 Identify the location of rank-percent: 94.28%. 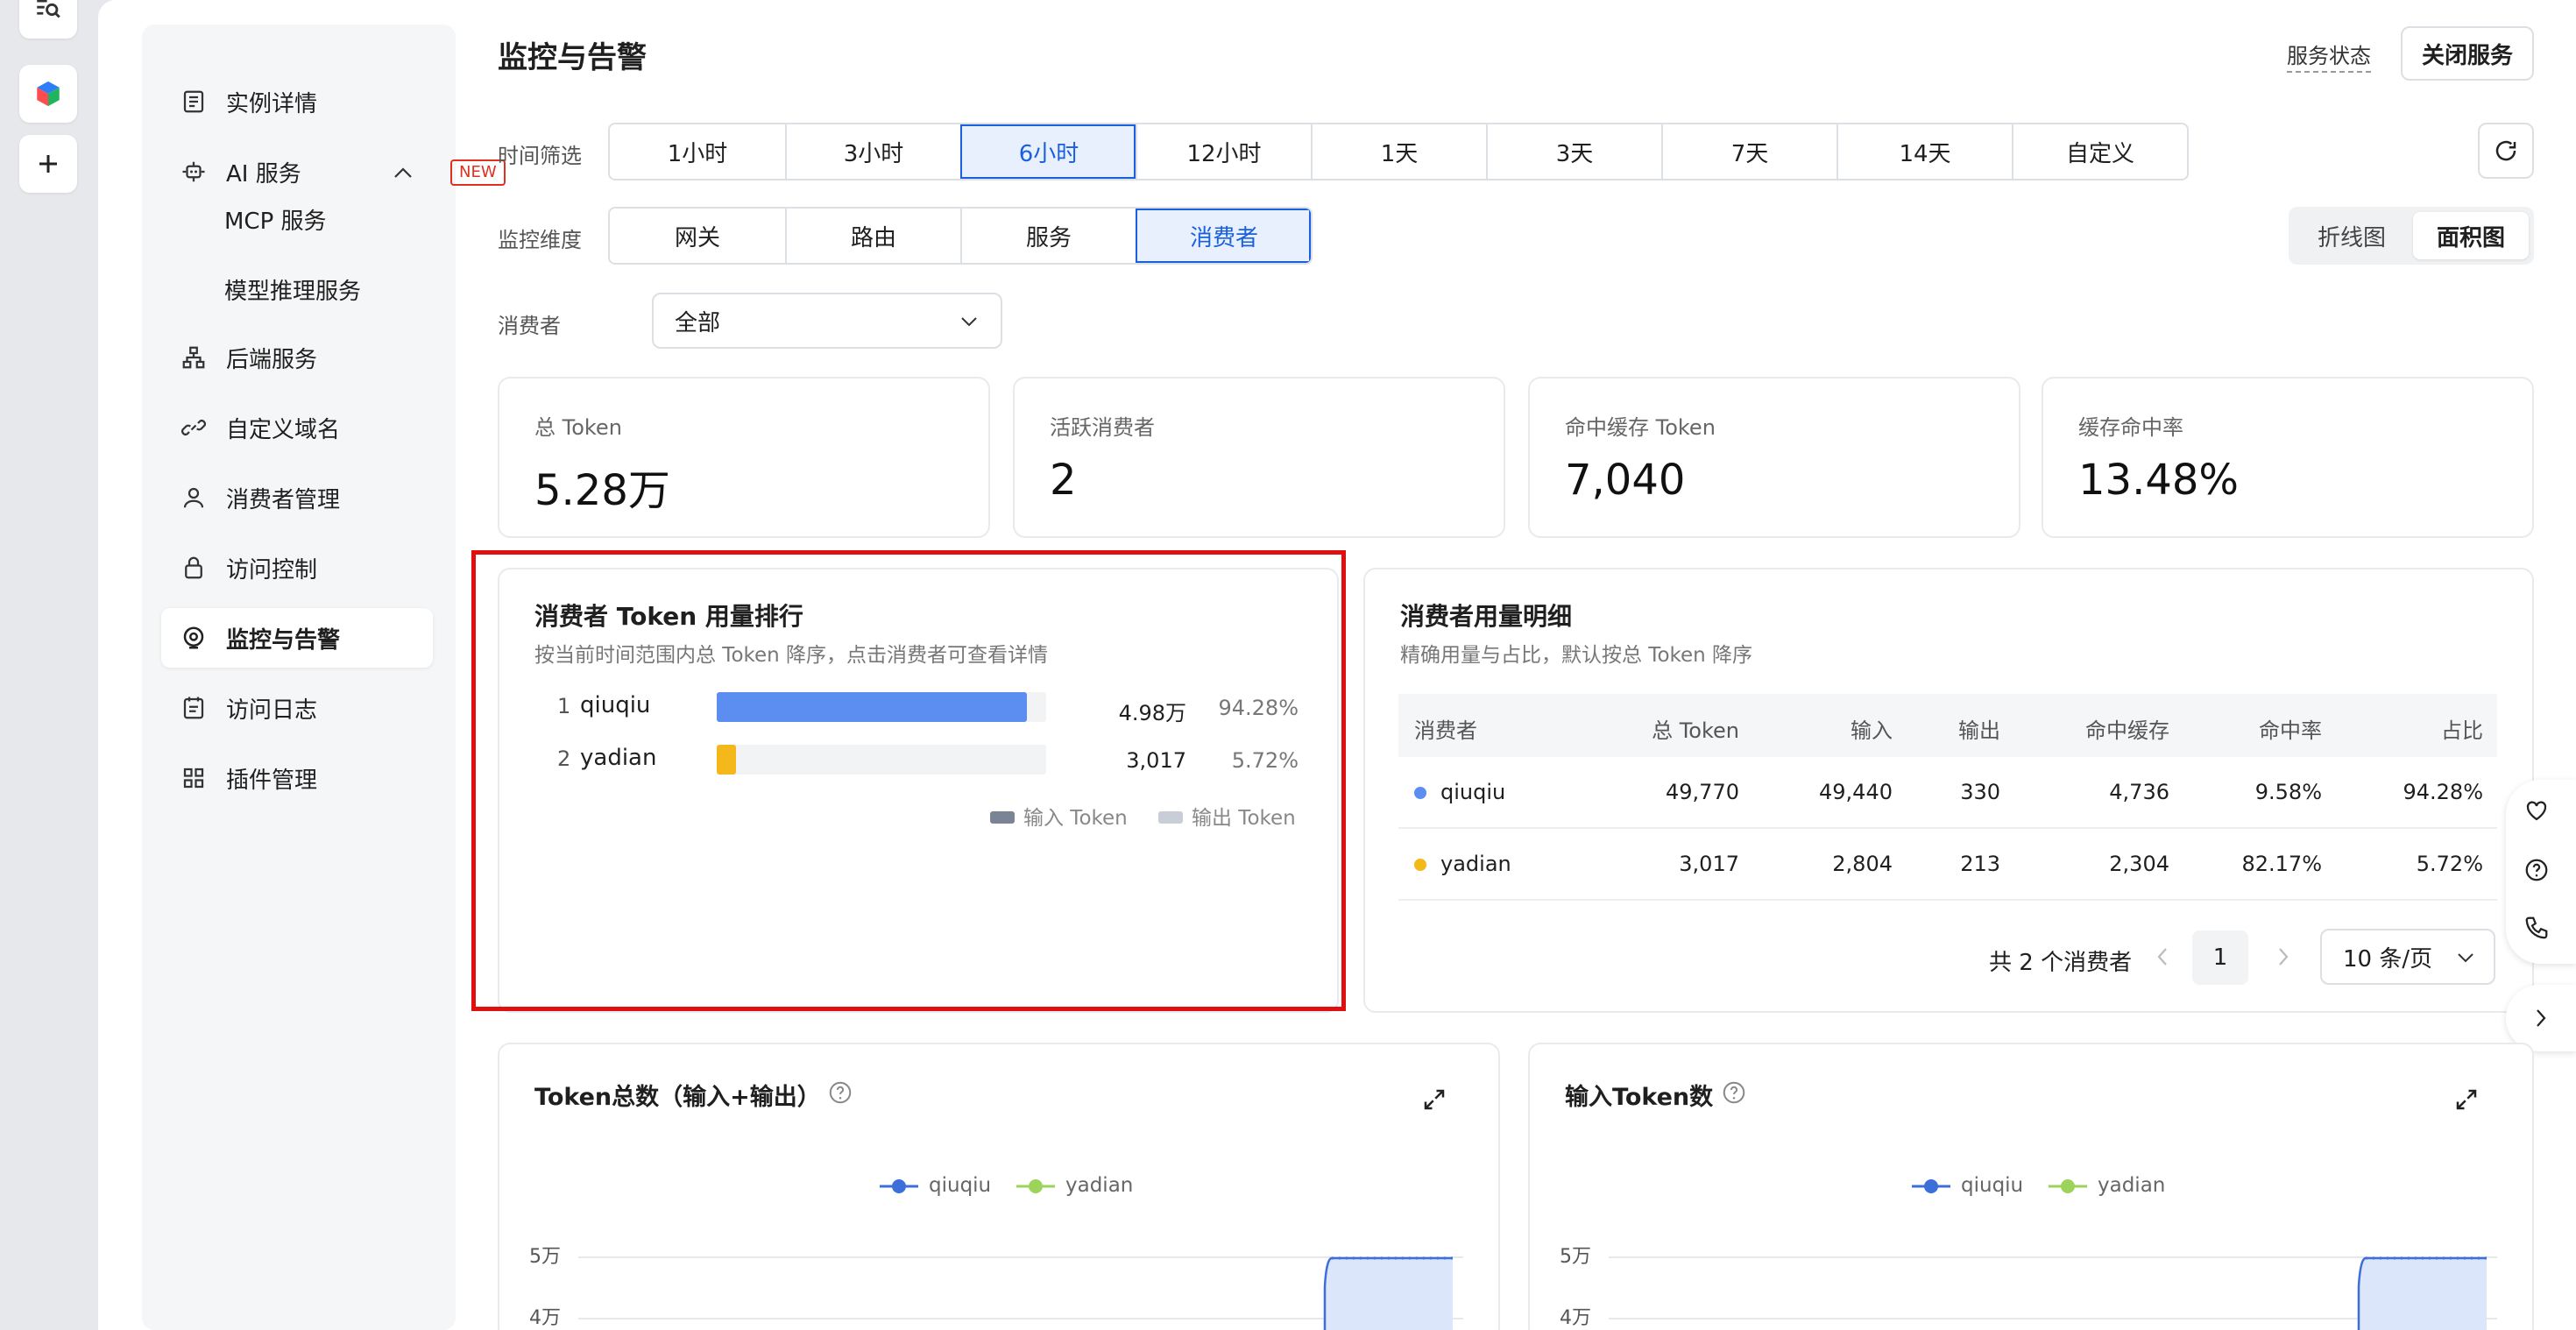
(1258, 708).